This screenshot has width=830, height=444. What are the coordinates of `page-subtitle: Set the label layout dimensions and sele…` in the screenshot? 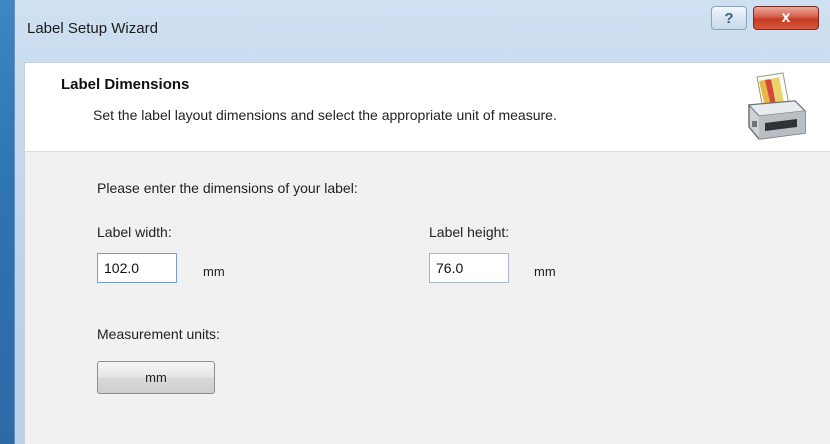 It's located at (325, 115).